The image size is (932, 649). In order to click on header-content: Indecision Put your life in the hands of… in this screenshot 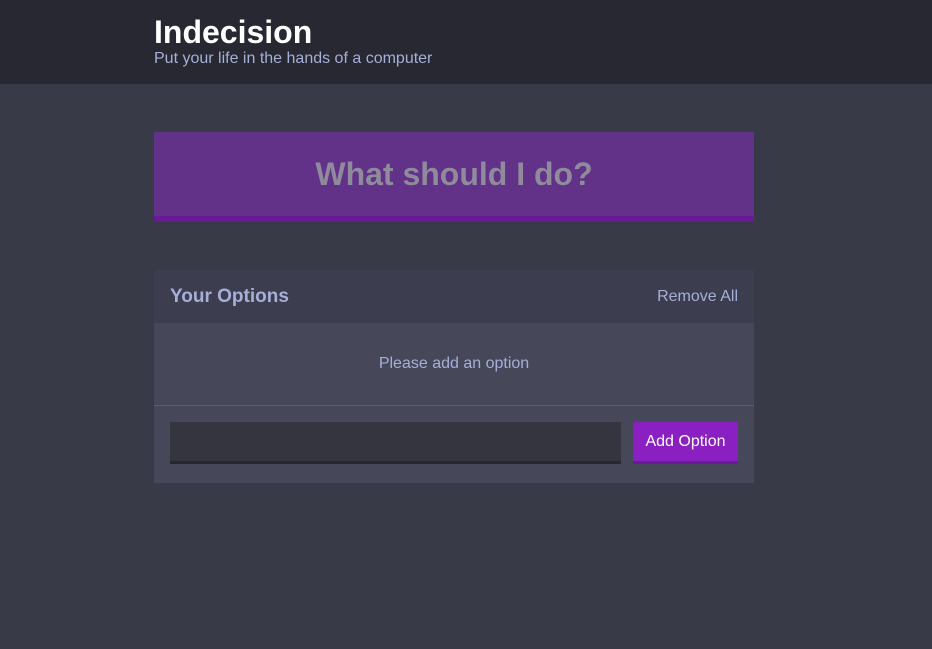, I will do `click(293, 41)`.